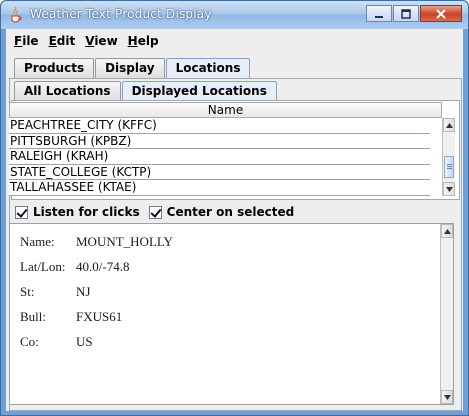  What do you see at coordinates (155, 212) in the screenshot?
I see `center-on-selected-checkbox` at bounding box center [155, 212].